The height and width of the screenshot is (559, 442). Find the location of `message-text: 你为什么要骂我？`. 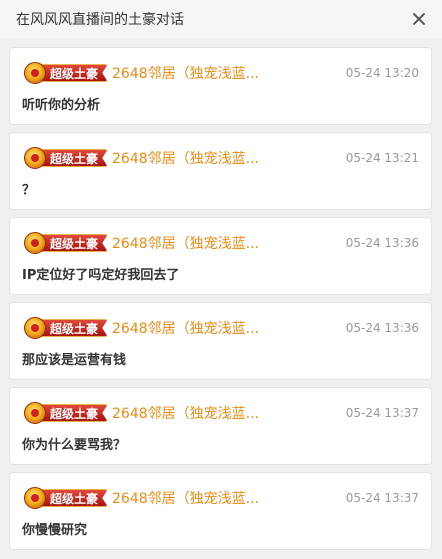

message-text: 你为什么要骂我？ is located at coordinates (74, 445).